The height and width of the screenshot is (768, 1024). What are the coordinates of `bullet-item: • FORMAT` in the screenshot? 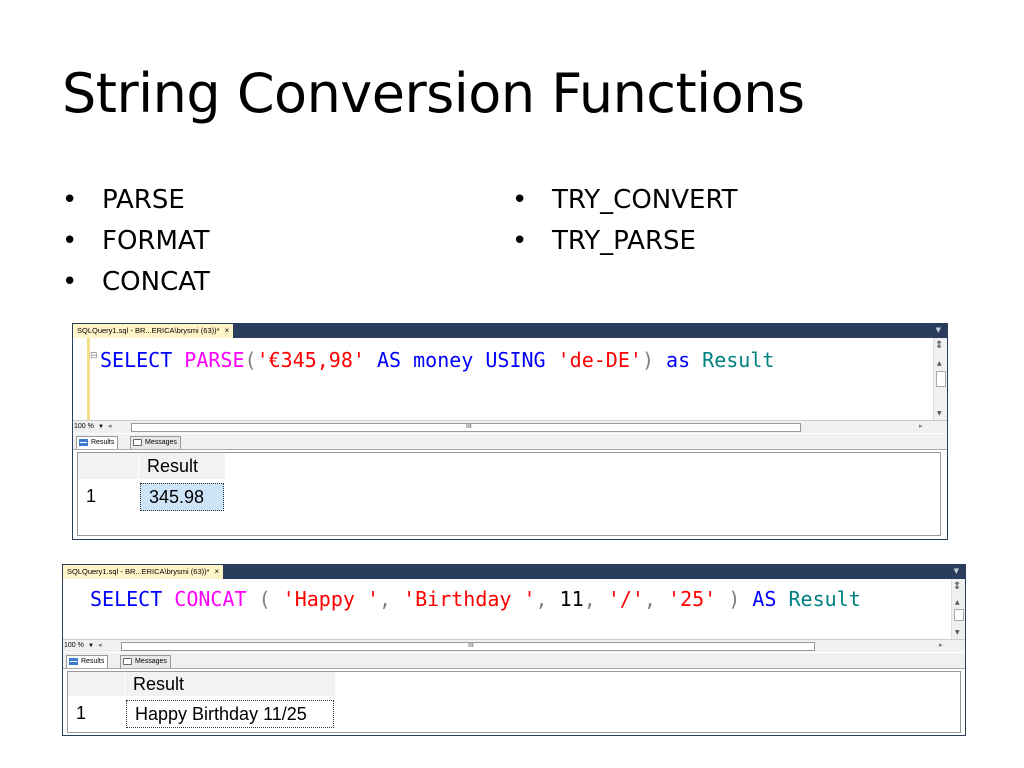 It's located at (136, 241).